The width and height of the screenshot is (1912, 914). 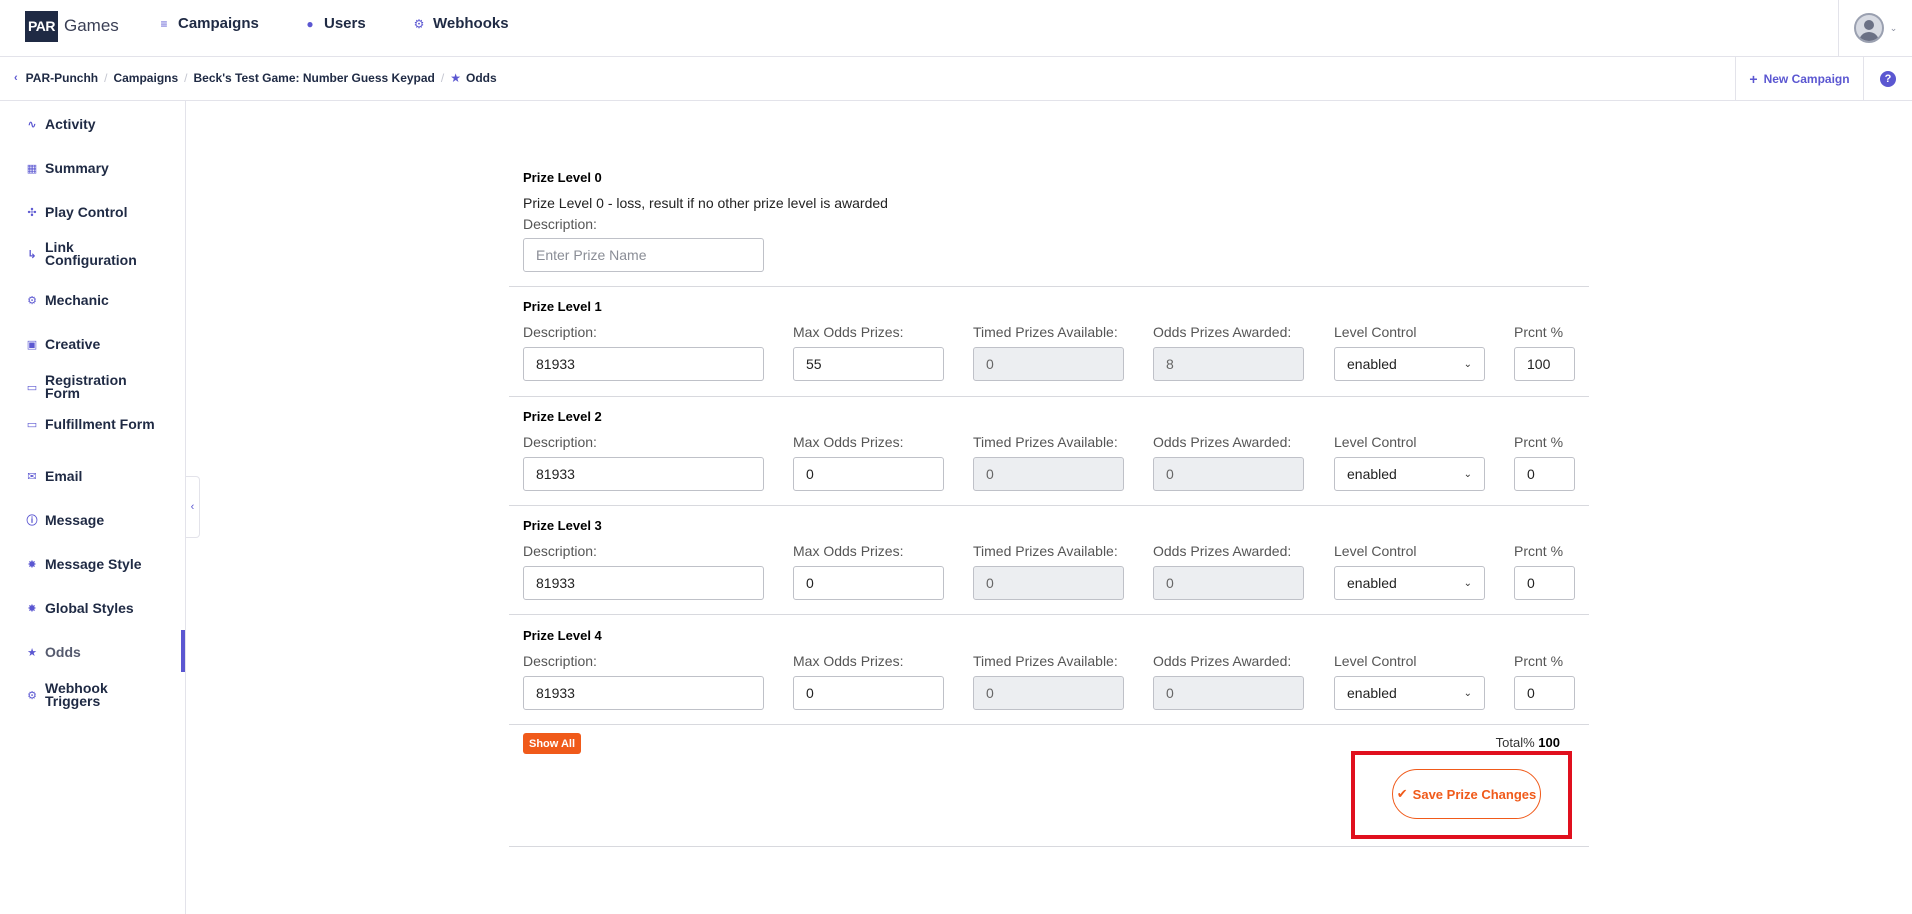 What do you see at coordinates (193, 507) in the screenshot?
I see `sidebar-collapse-toggle: ‹` at bounding box center [193, 507].